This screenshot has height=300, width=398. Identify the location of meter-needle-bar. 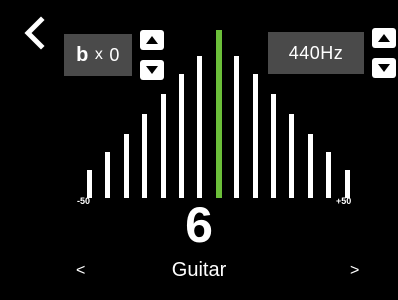
(218, 114).